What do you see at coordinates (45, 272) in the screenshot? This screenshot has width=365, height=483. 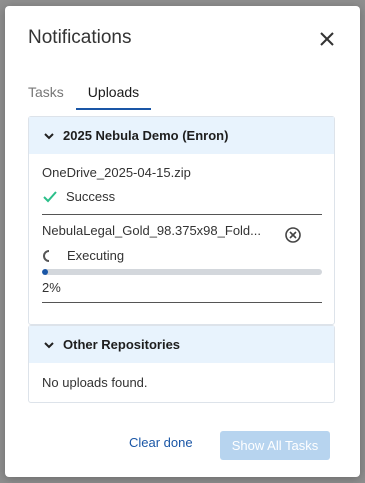 I see `progress-bar-fill` at bounding box center [45, 272].